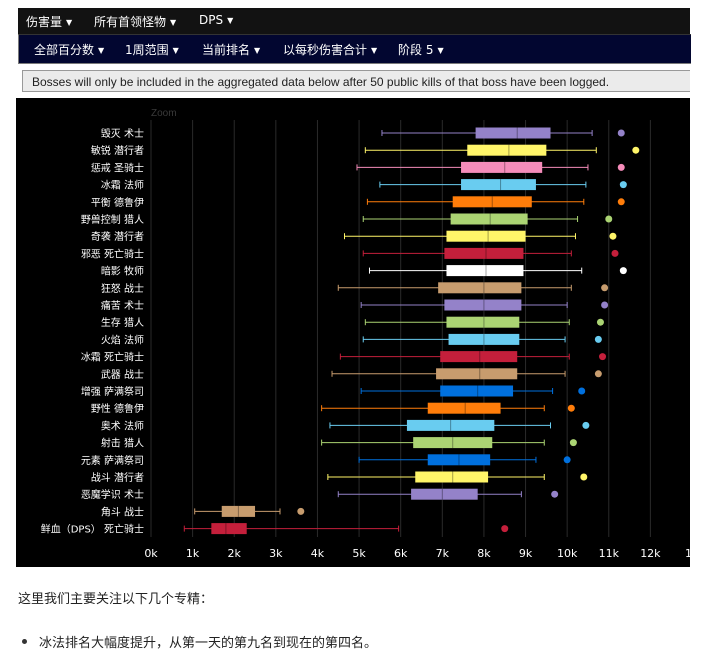  I want to click on category-label: 武器 战士, so click(122, 374).